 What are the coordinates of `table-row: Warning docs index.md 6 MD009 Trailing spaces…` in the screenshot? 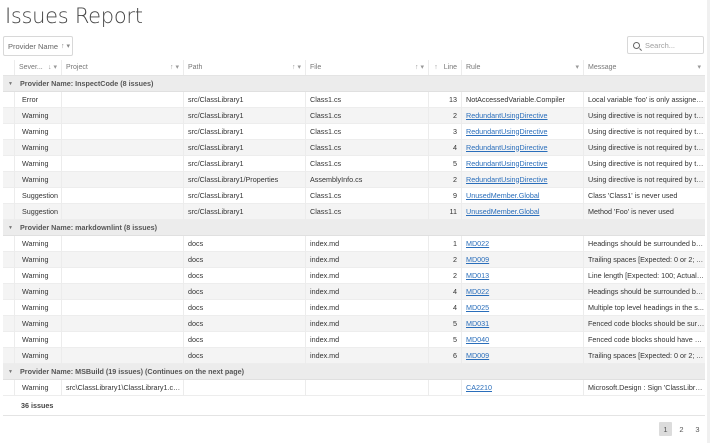 It's located at (354, 355).